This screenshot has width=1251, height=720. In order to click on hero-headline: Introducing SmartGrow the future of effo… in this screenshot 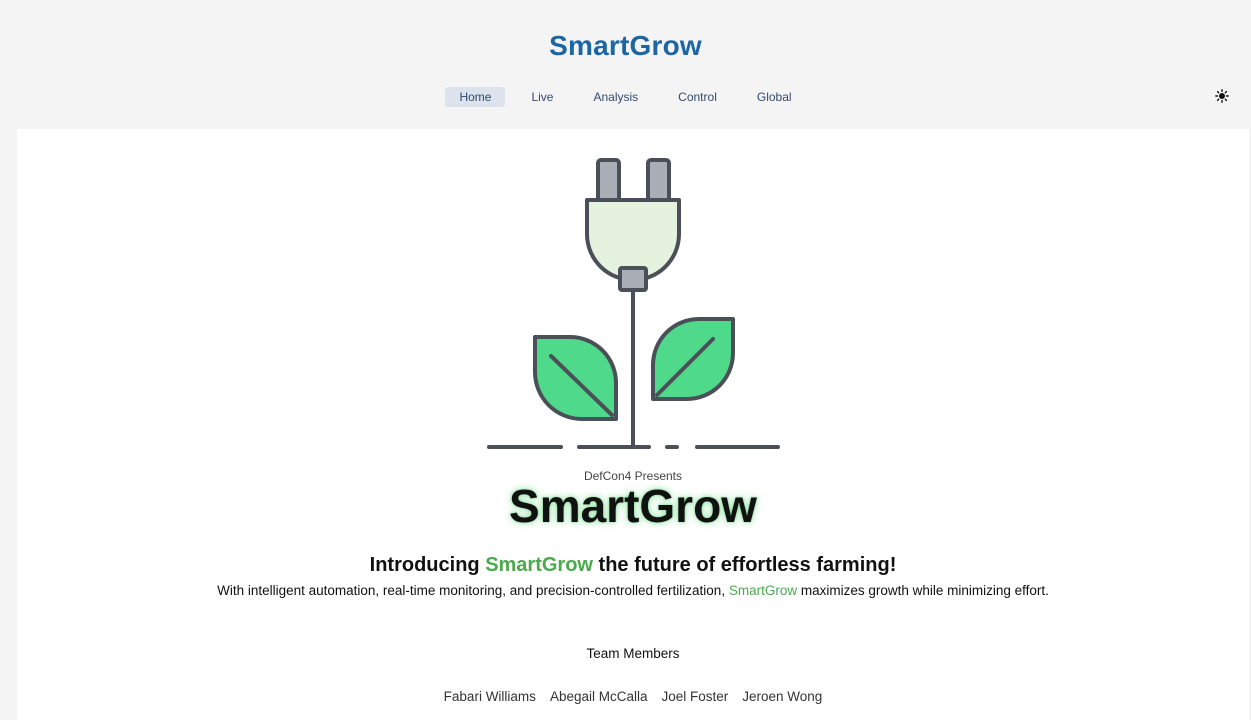, I will do `click(633, 565)`.